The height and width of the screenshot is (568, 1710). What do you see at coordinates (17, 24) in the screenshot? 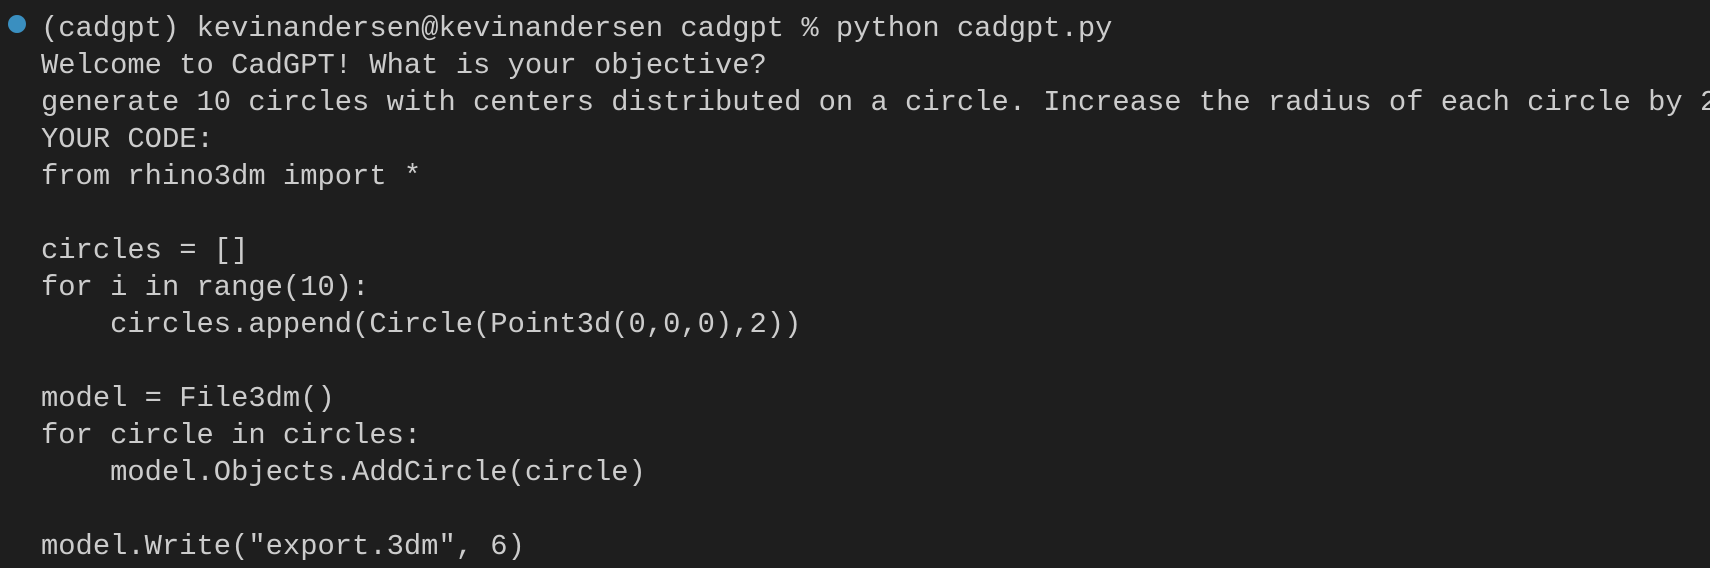
I see `command-status-dot-icon` at bounding box center [17, 24].